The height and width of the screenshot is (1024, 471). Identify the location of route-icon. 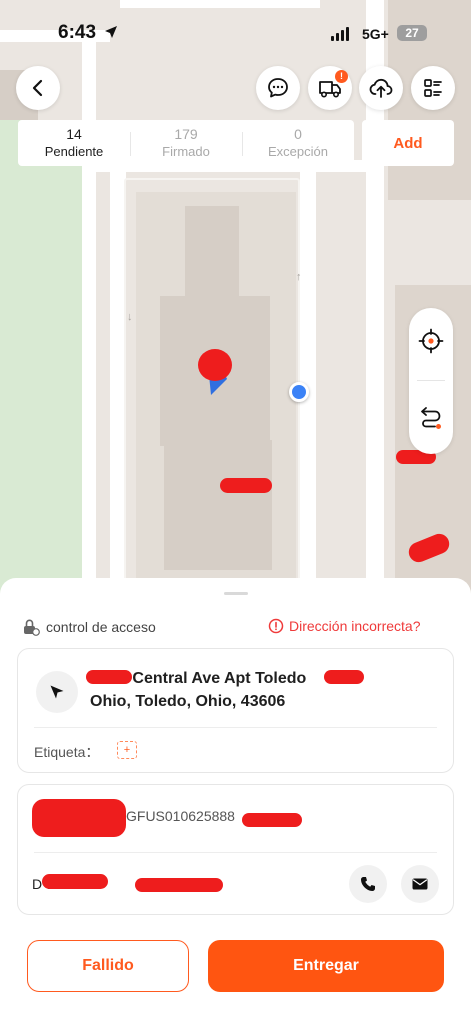
(431, 418).